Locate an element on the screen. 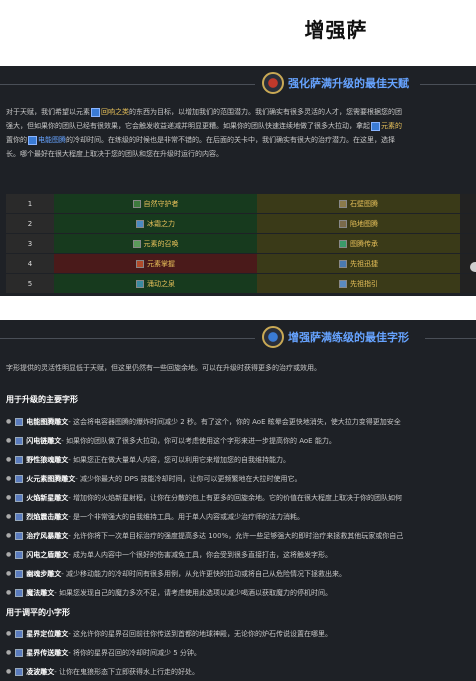 This screenshot has height=681, width=476. talents-section-title: 强化萨满升级的最佳天赋 is located at coordinates (348, 83).